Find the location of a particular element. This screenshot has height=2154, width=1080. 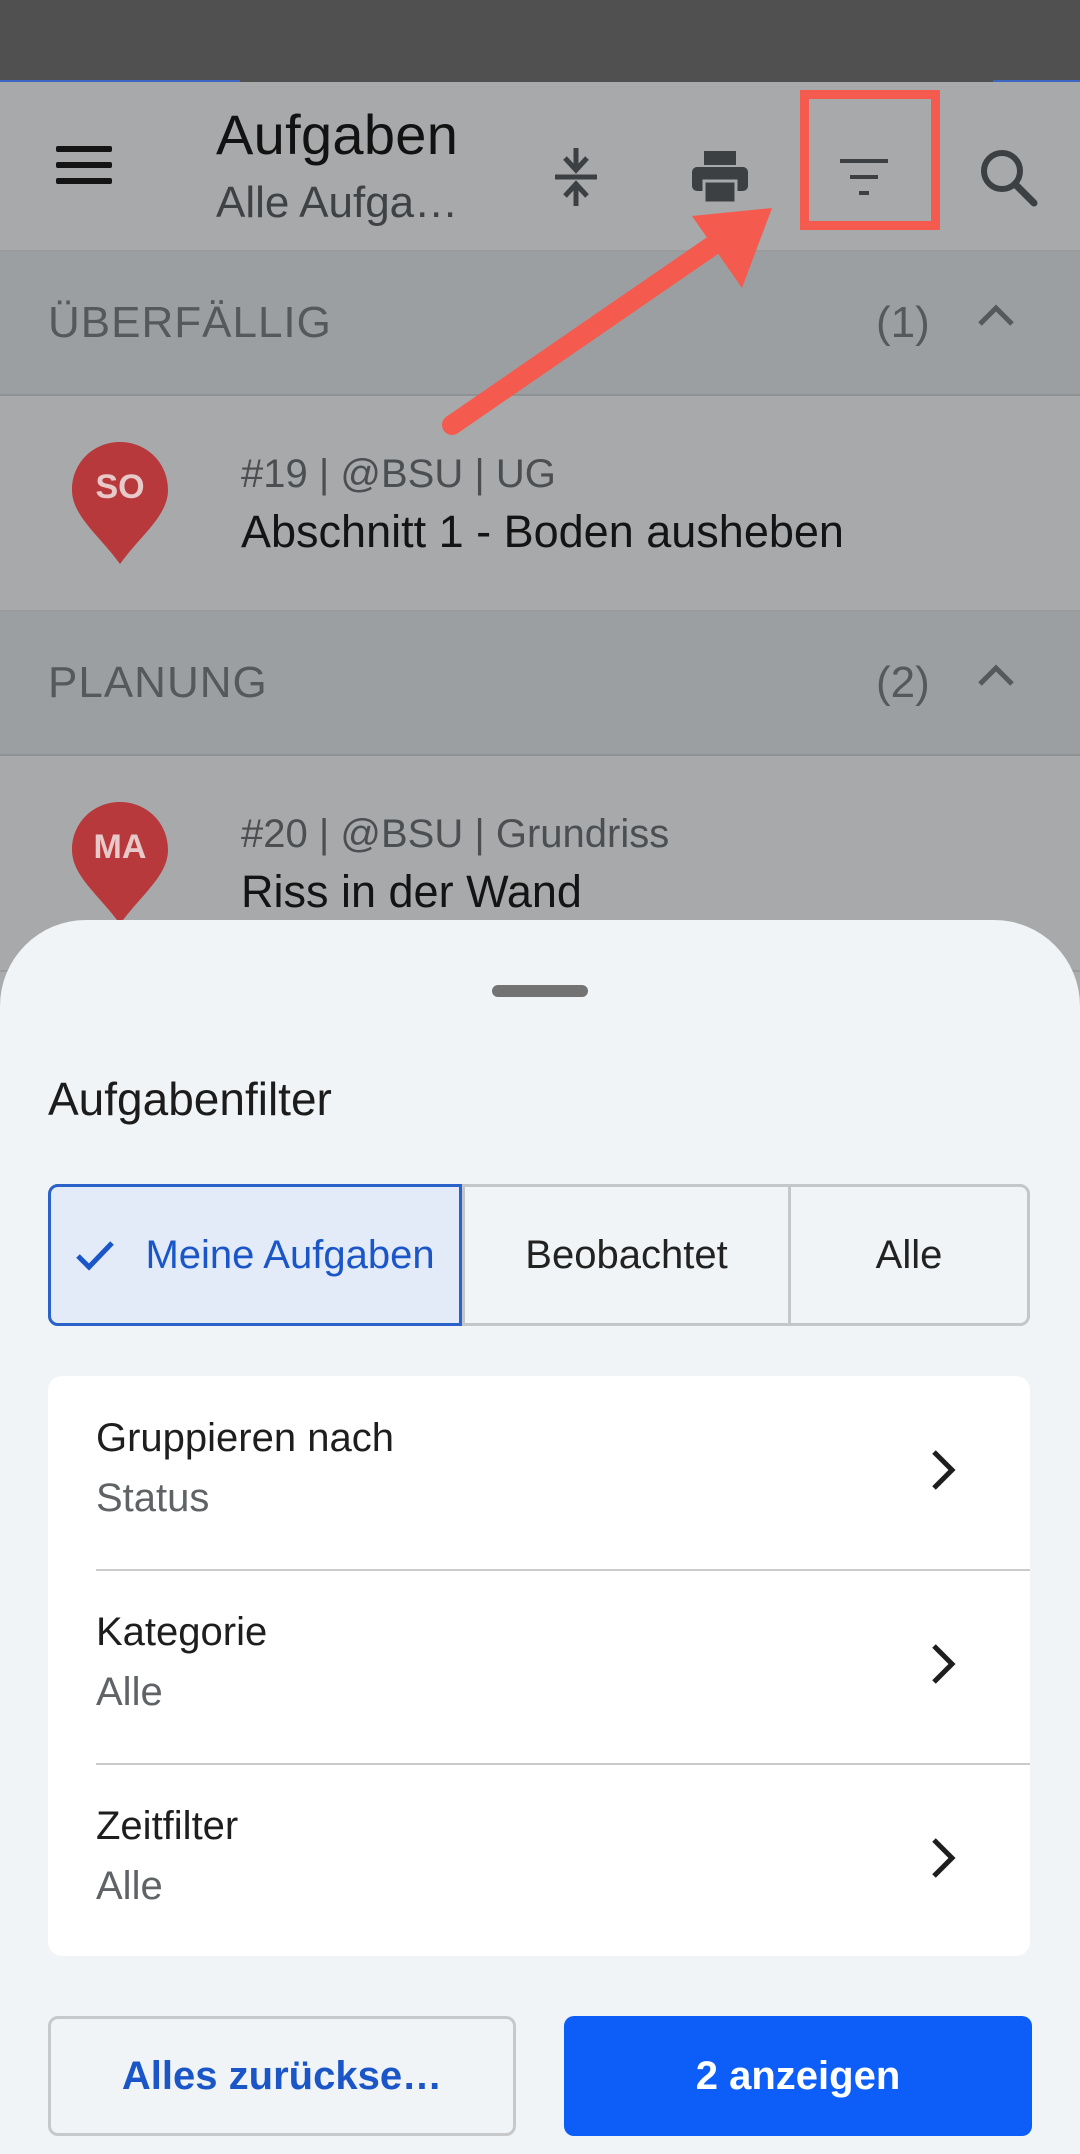

segment-label: Beobachtet is located at coordinates (626, 1254).